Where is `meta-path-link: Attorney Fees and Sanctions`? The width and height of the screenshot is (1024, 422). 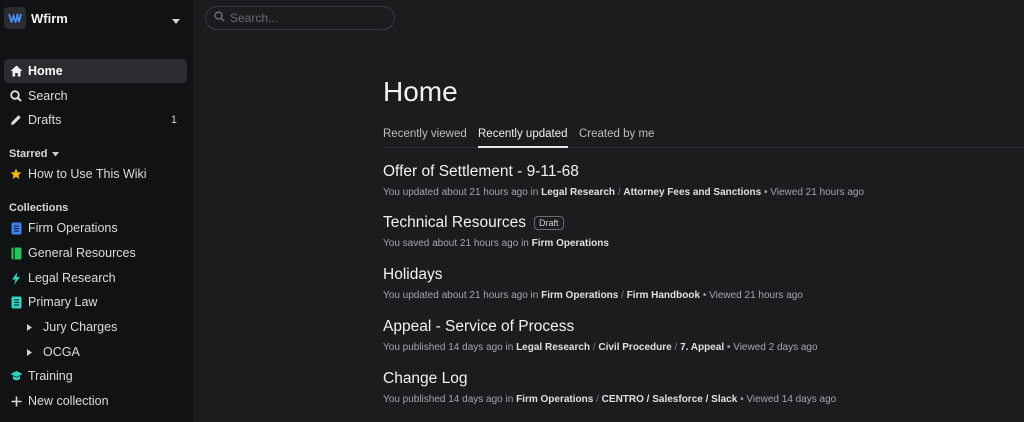
meta-path-link: Attorney Fees and Sanctions is located at coordinates (692, 192).